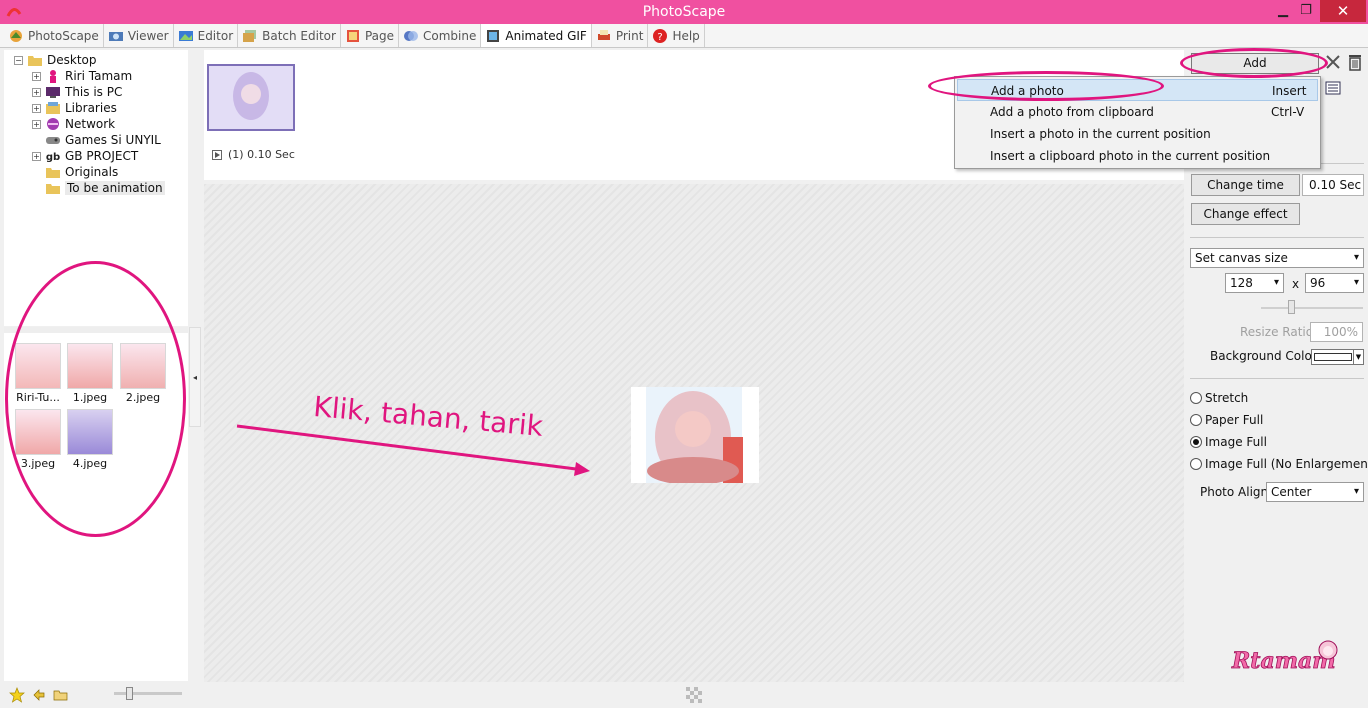 This screenshot has width=1368, height=708. I want to click on combine-icon, so click(411, 35).